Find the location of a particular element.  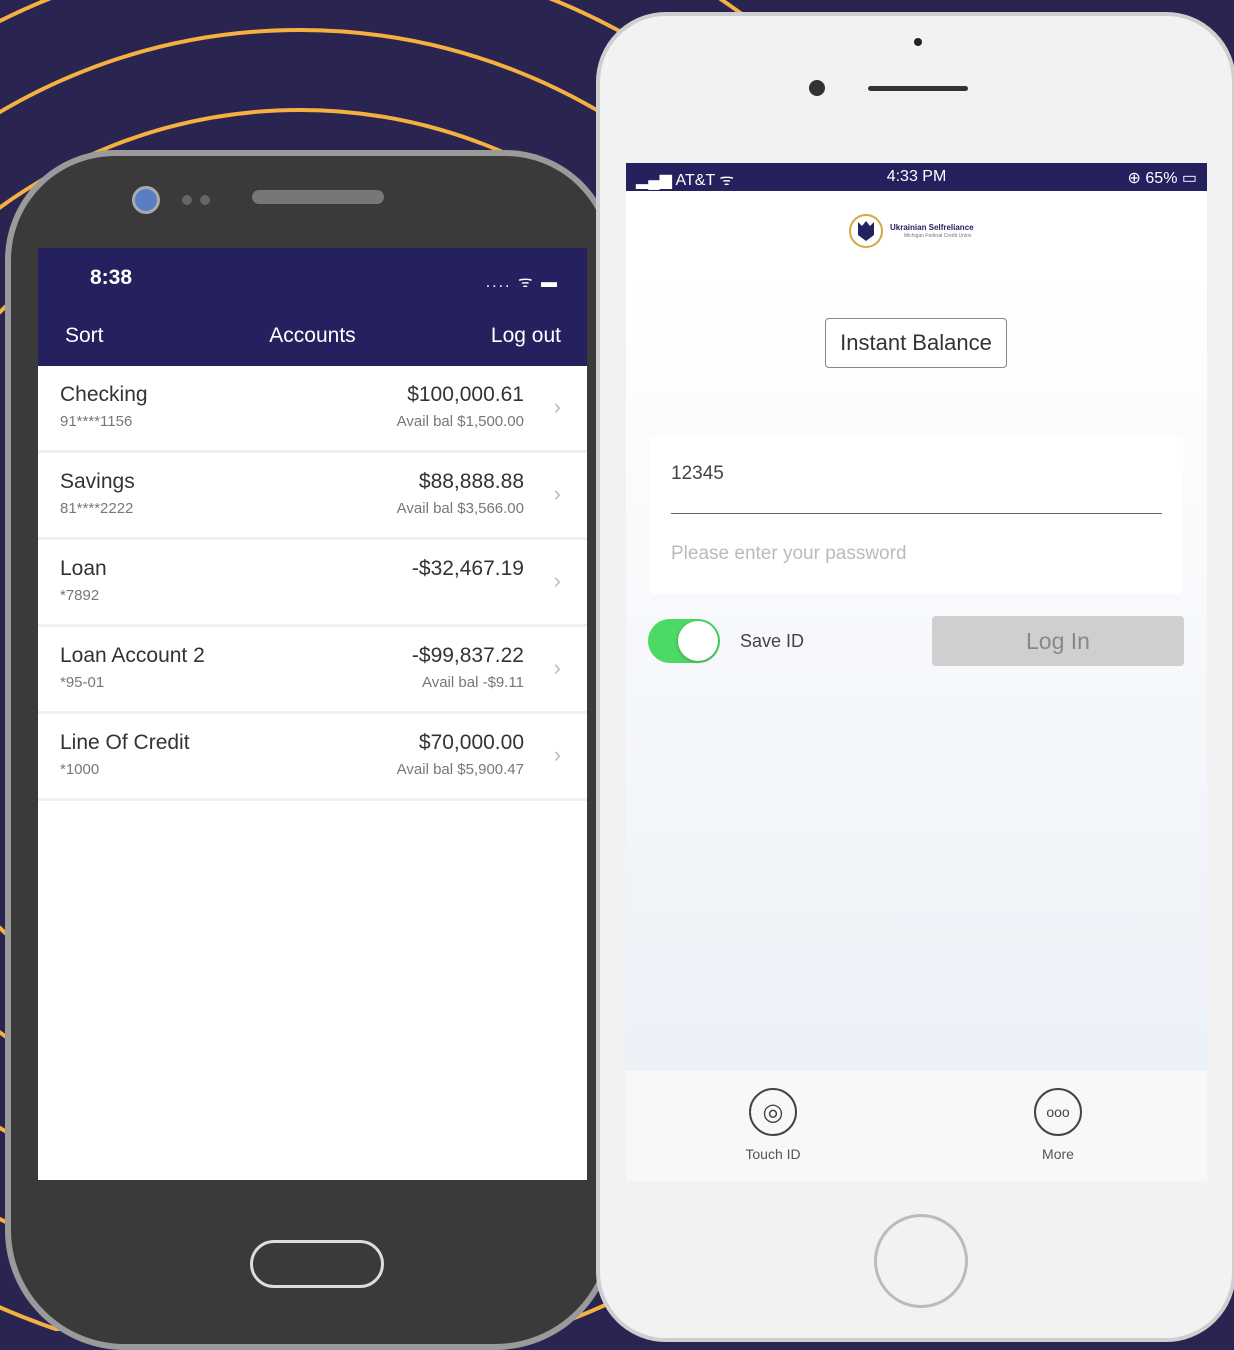

account-number: 81****2222 is located at coordinates (97, 508).